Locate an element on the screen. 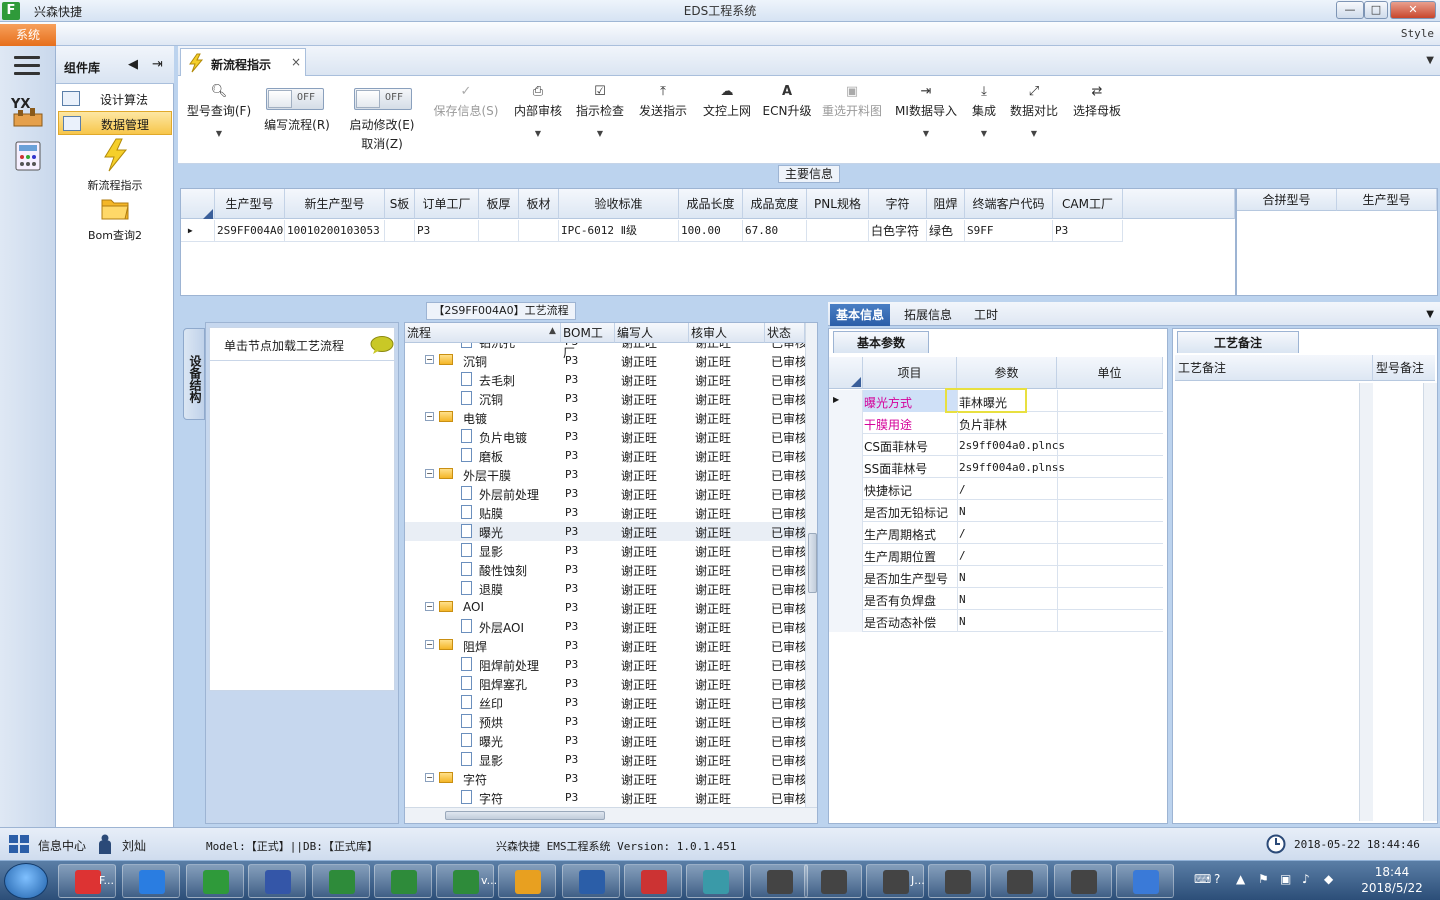  param-row: CS面菲林号 2s9ff004a0.plncs is located at coordinates (996, 445).